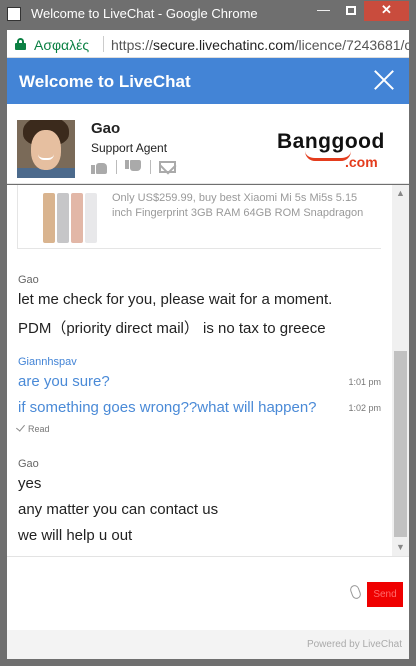  Describe the element at coordinates (75, 535) in the screenshot. I see `message-text: we will help u out` at that location.